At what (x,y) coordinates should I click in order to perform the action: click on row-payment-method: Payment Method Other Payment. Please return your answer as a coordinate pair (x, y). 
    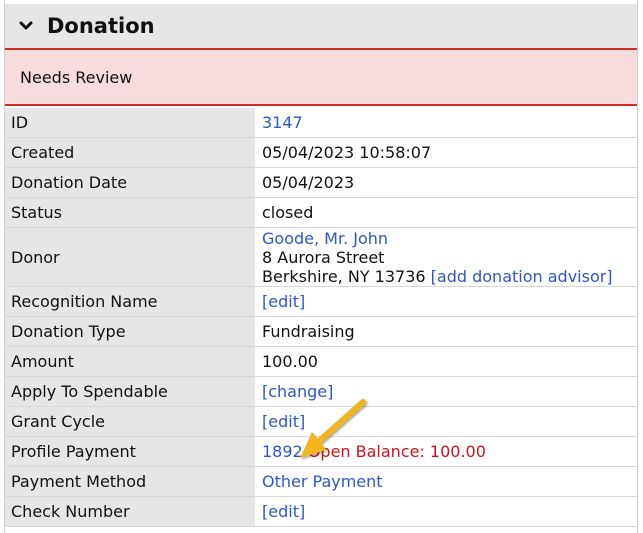
    Looking at the image, I should click on (321, 481).